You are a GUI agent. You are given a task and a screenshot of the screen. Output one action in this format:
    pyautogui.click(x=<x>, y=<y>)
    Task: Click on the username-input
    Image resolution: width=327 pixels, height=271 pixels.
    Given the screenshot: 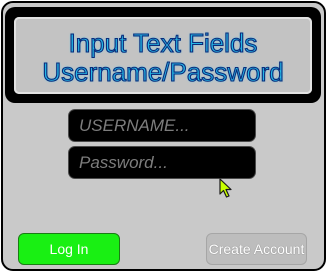 What is the action you would take?
    pyautogui.click(x=162, y=125)
    